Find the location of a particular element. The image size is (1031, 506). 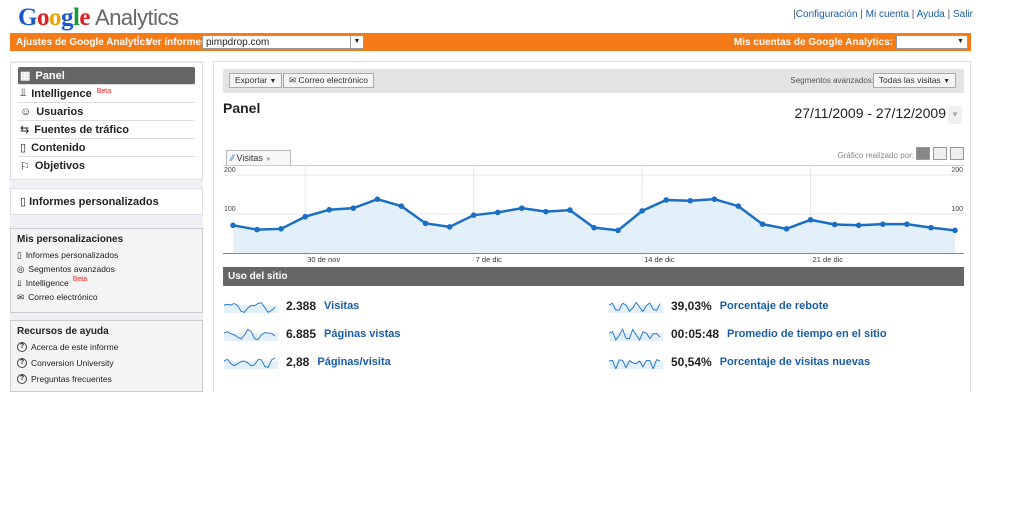

metric-0: 2.388 Visitas is located at coordinates (291, 306).